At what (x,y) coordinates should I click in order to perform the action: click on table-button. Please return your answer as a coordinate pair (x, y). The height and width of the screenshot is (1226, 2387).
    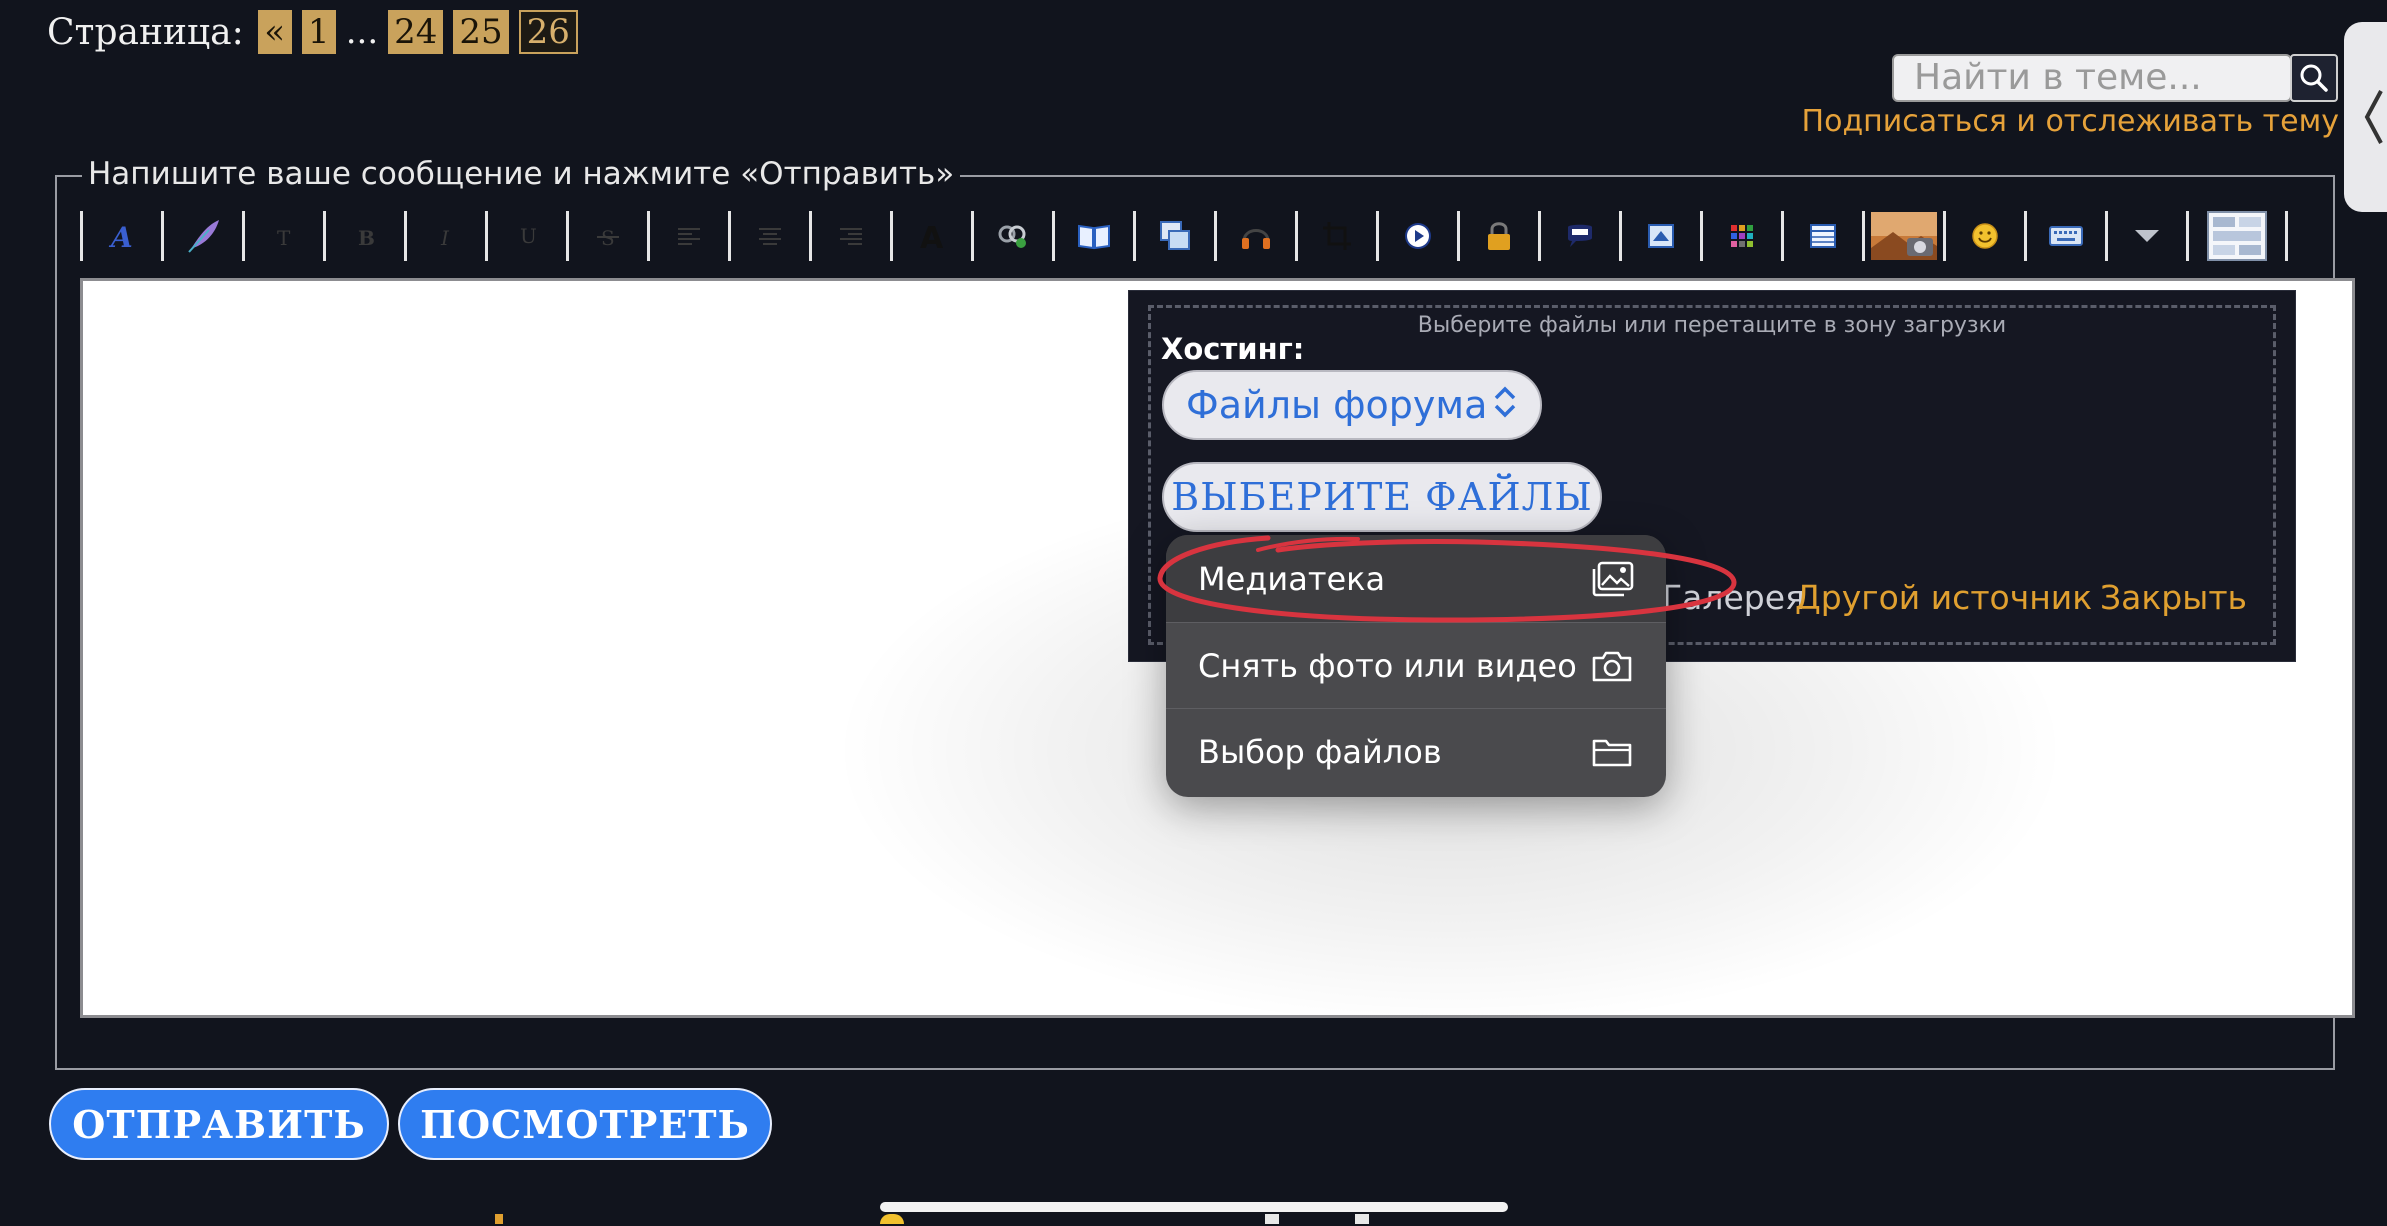
    Looking at the image, I should click on (1823, 236).